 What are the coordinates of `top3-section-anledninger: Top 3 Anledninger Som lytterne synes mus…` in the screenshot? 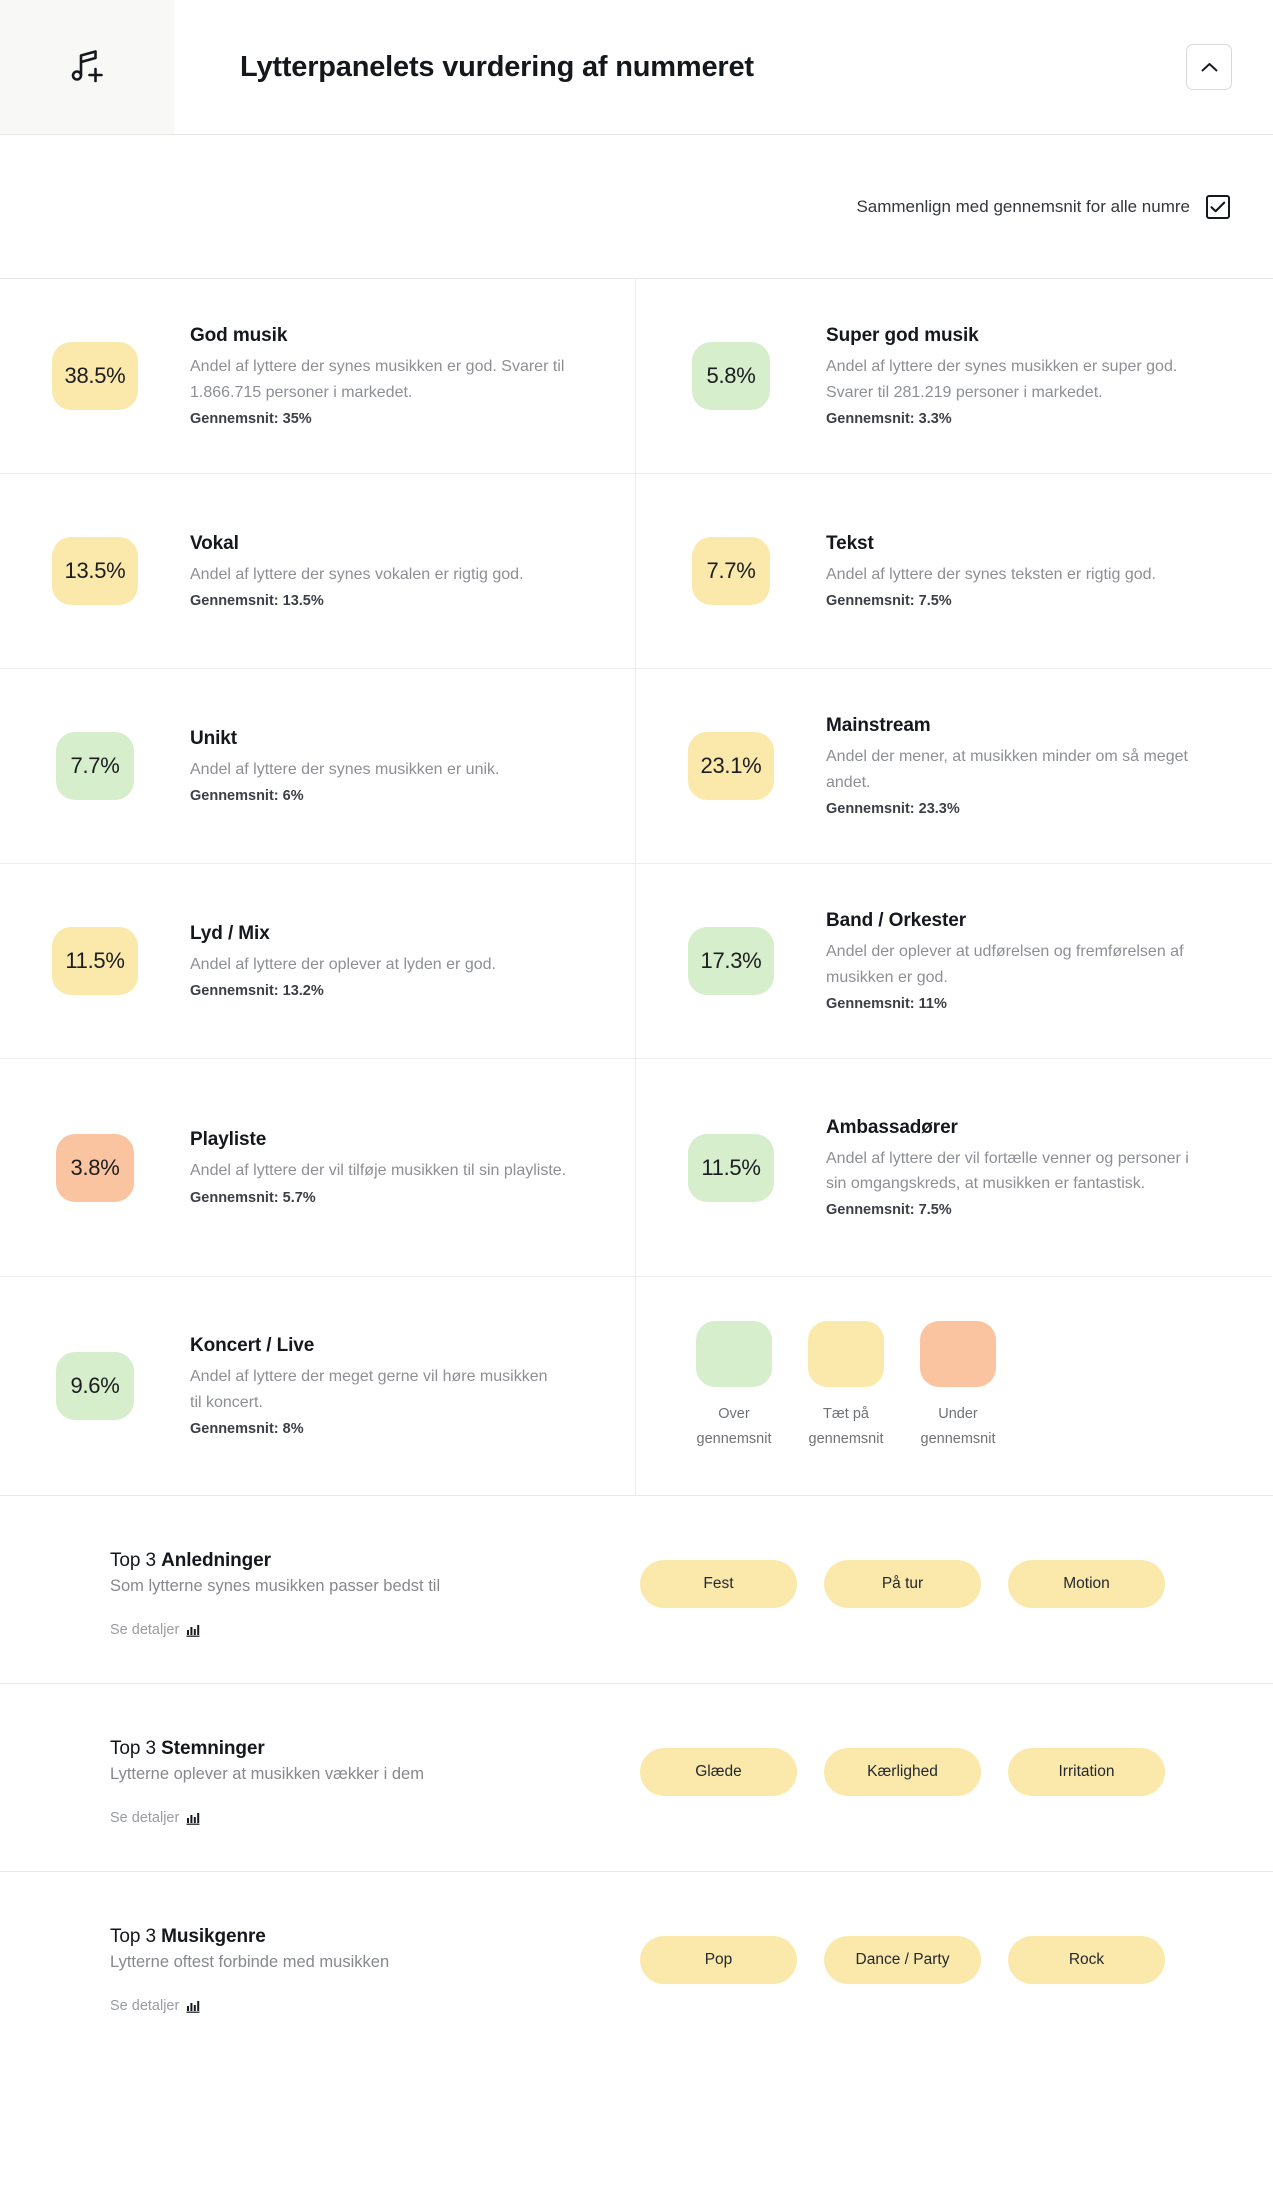 It's located at (636, 1590).